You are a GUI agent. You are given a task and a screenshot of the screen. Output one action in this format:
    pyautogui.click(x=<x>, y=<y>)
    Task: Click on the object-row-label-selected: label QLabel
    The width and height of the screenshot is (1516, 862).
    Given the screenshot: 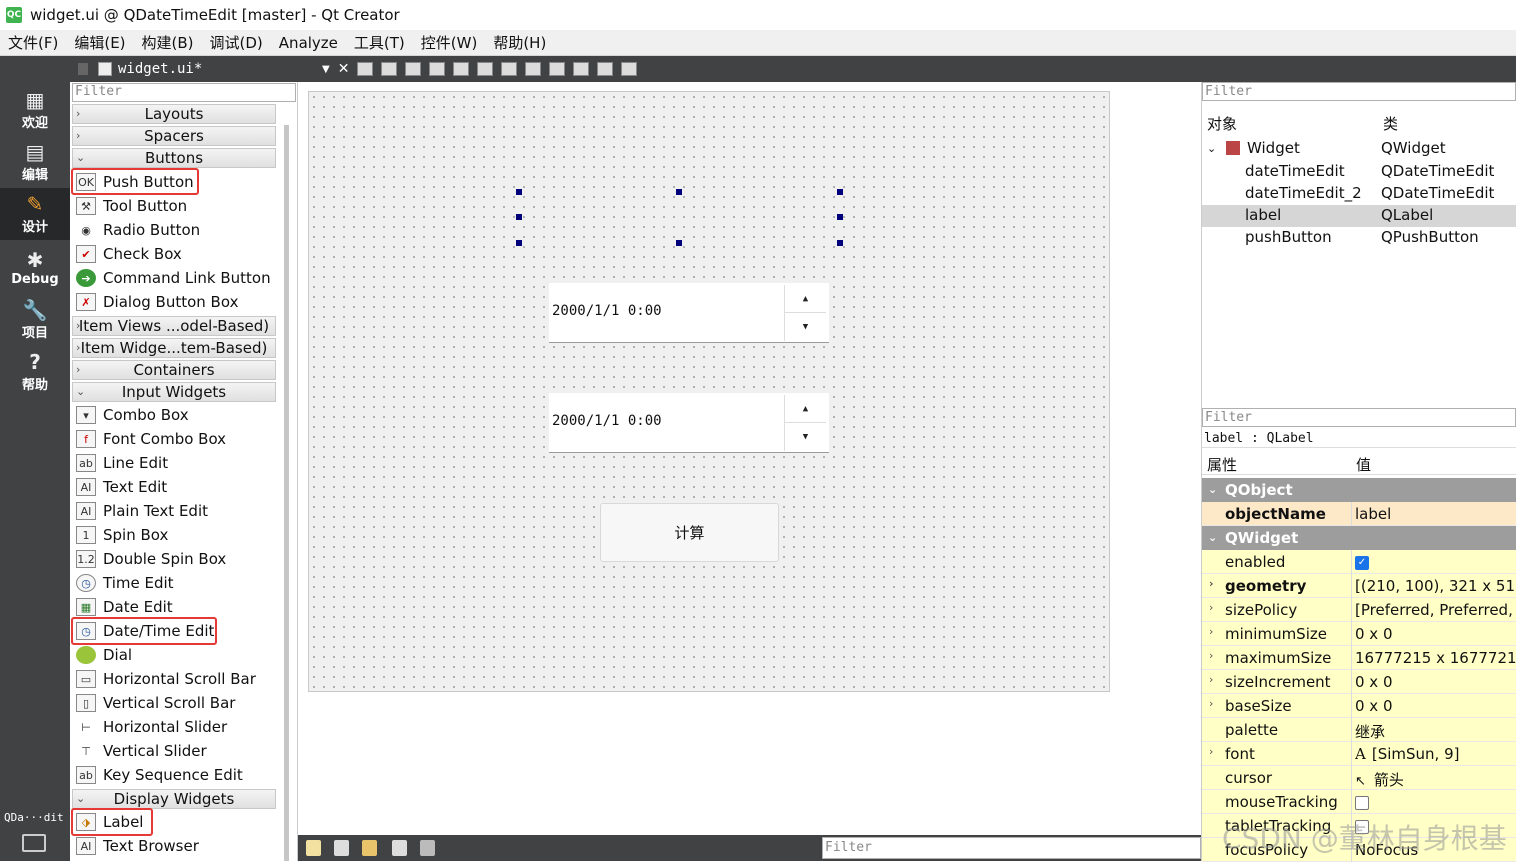 What is the action you would take?
    pyautogui.click(x=1359, y=216)
    